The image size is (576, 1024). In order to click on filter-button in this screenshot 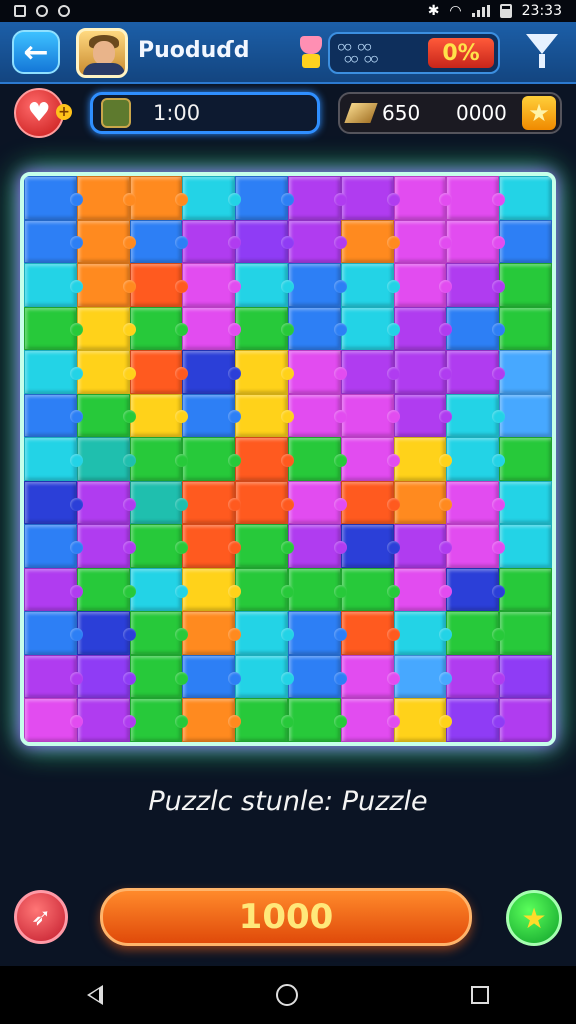, I will do `click(543, 53)`.